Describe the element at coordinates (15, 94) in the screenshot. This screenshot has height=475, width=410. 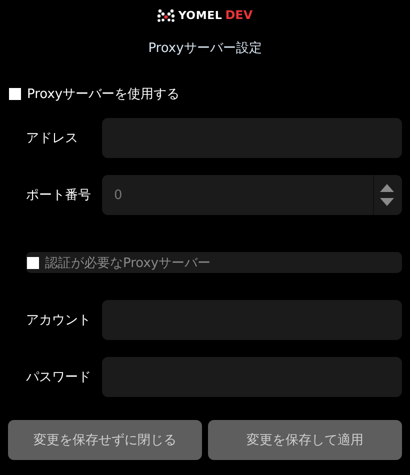
I see `checkbox` at that location.